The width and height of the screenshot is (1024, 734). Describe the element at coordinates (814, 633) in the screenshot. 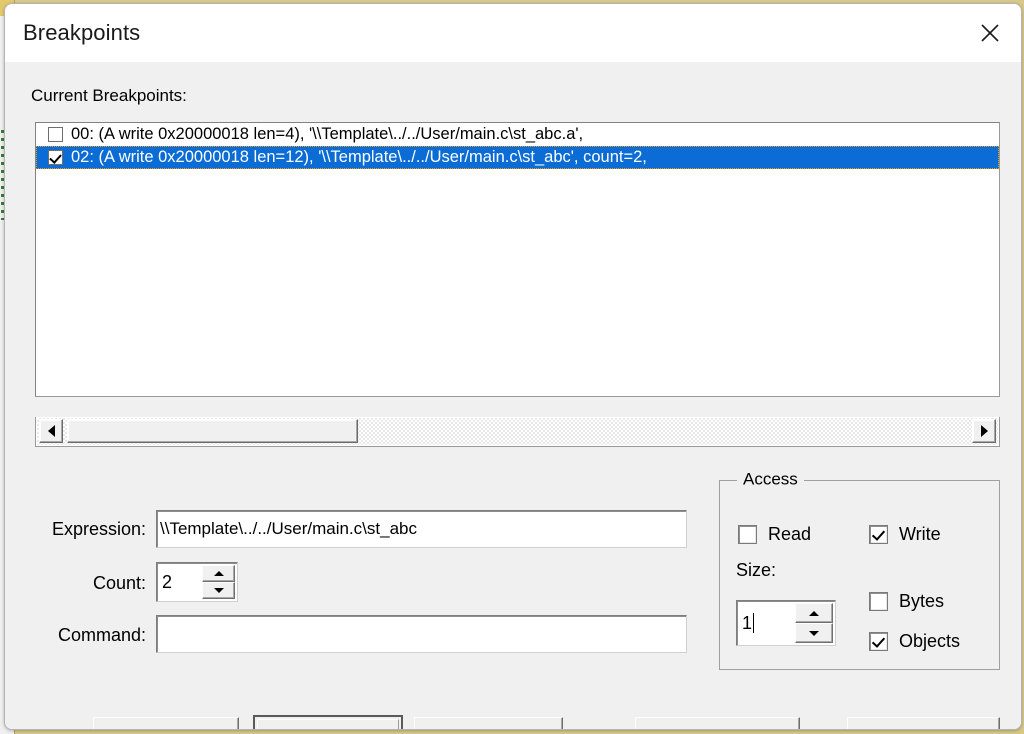

I see `size-decrement-icon` at that location.